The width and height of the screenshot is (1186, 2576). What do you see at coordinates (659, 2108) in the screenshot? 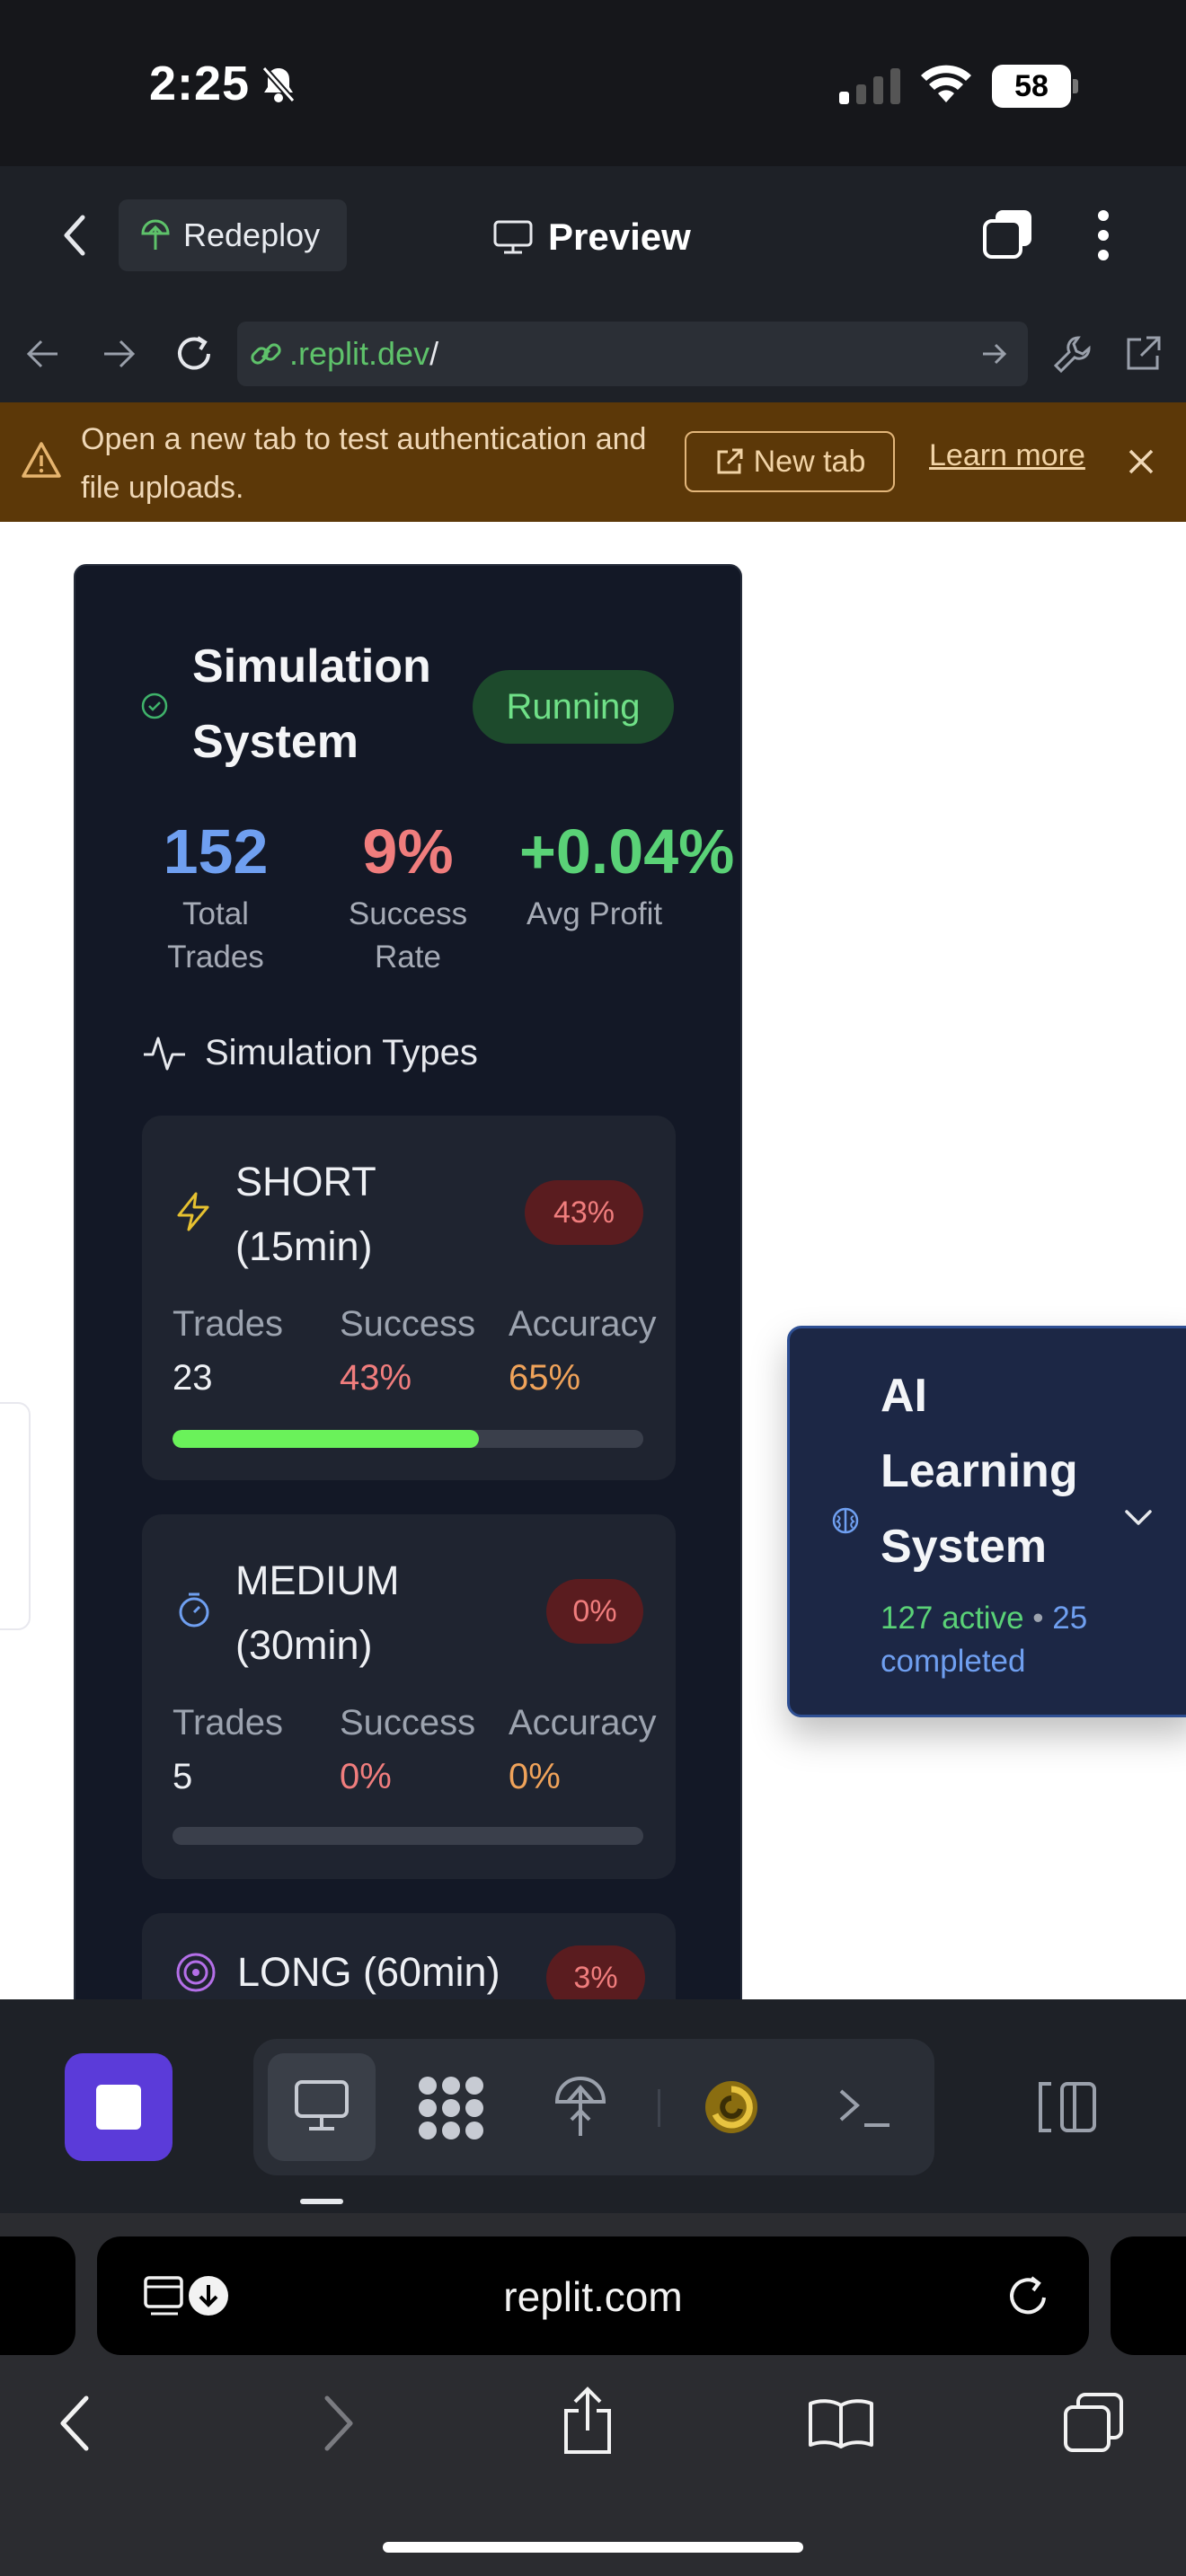
I see `divider` at bounding box center [659, 2108].